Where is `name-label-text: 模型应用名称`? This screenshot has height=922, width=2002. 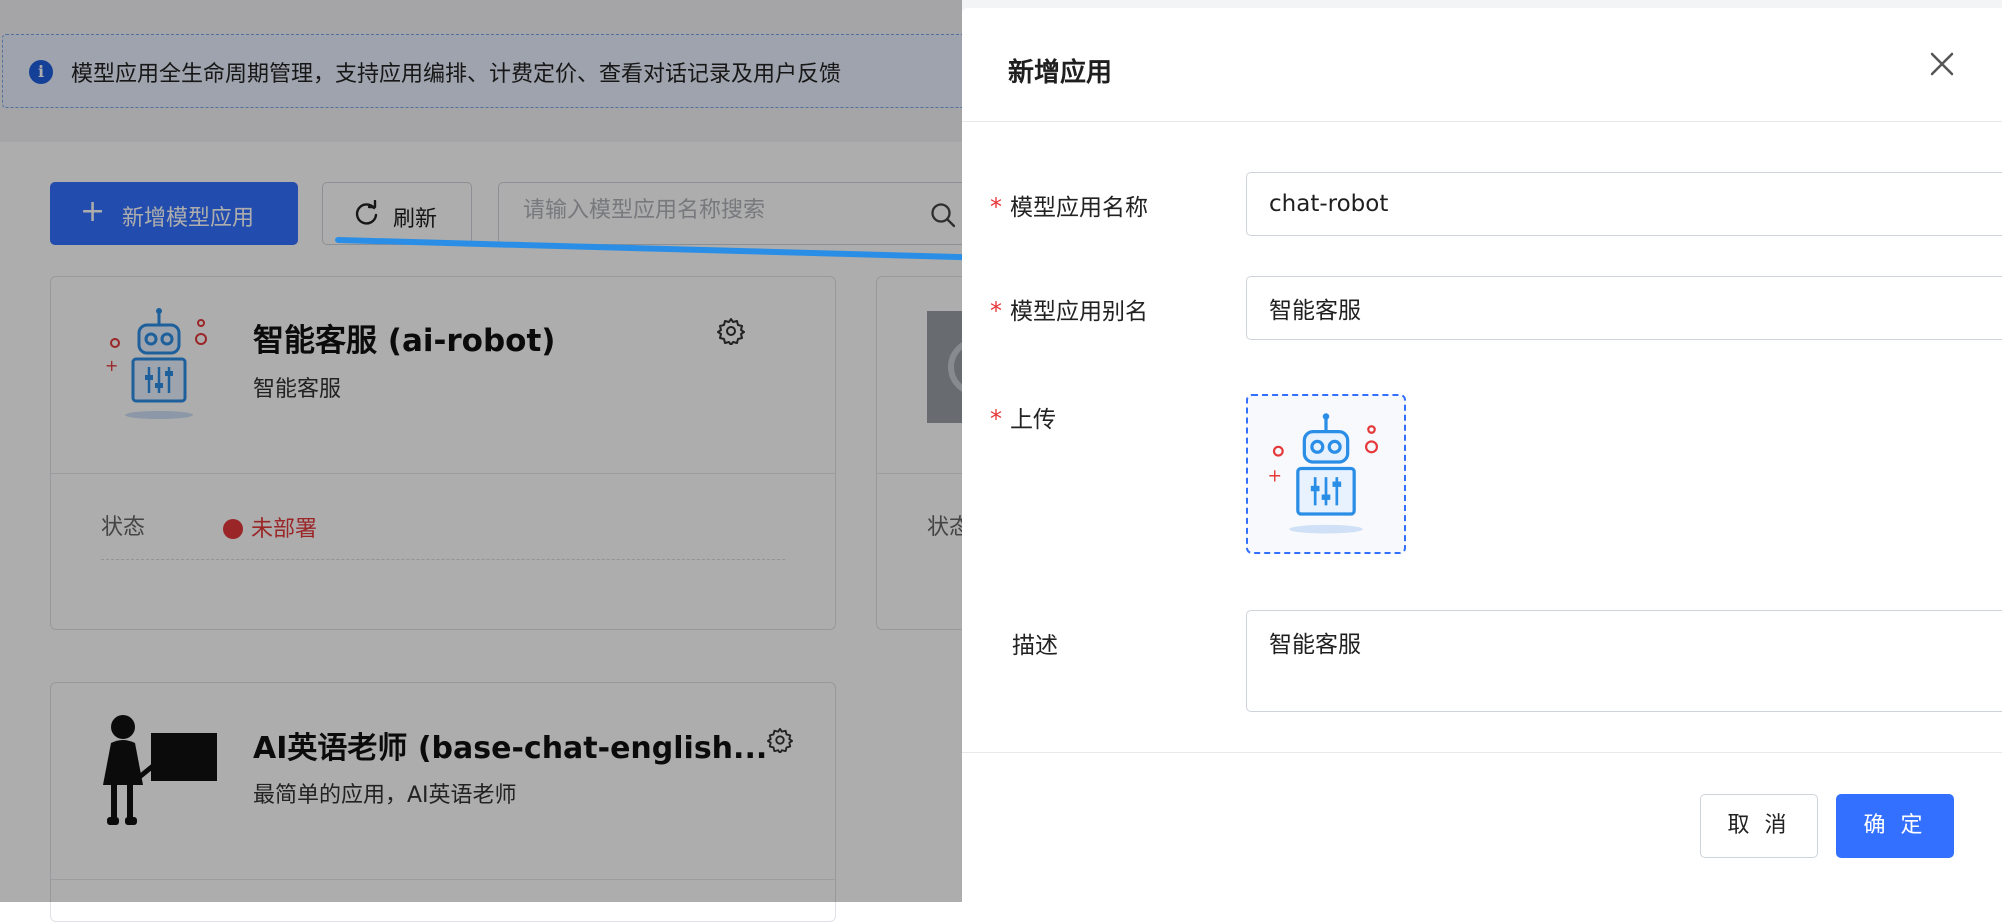 name-label-text: 模型应用名称 is located at coordinates (1079, 208).